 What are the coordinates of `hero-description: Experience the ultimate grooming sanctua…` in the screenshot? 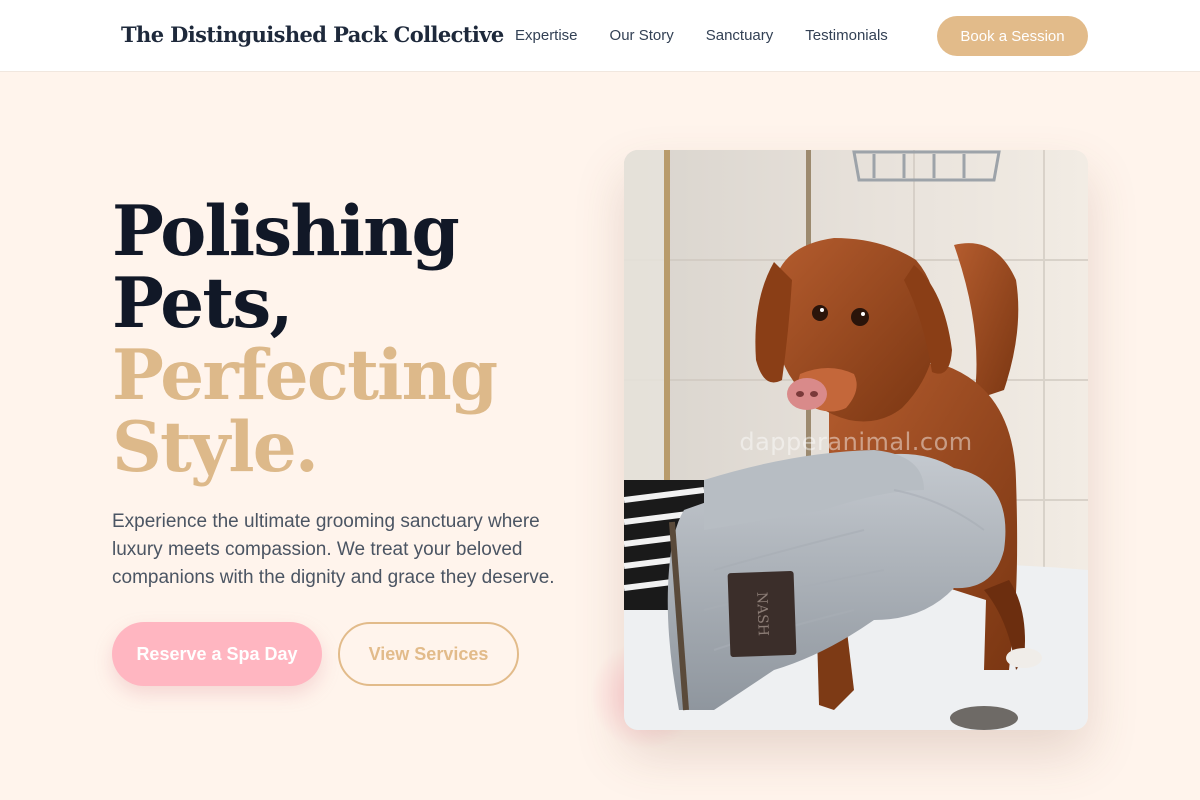 It's located at (333, 549).